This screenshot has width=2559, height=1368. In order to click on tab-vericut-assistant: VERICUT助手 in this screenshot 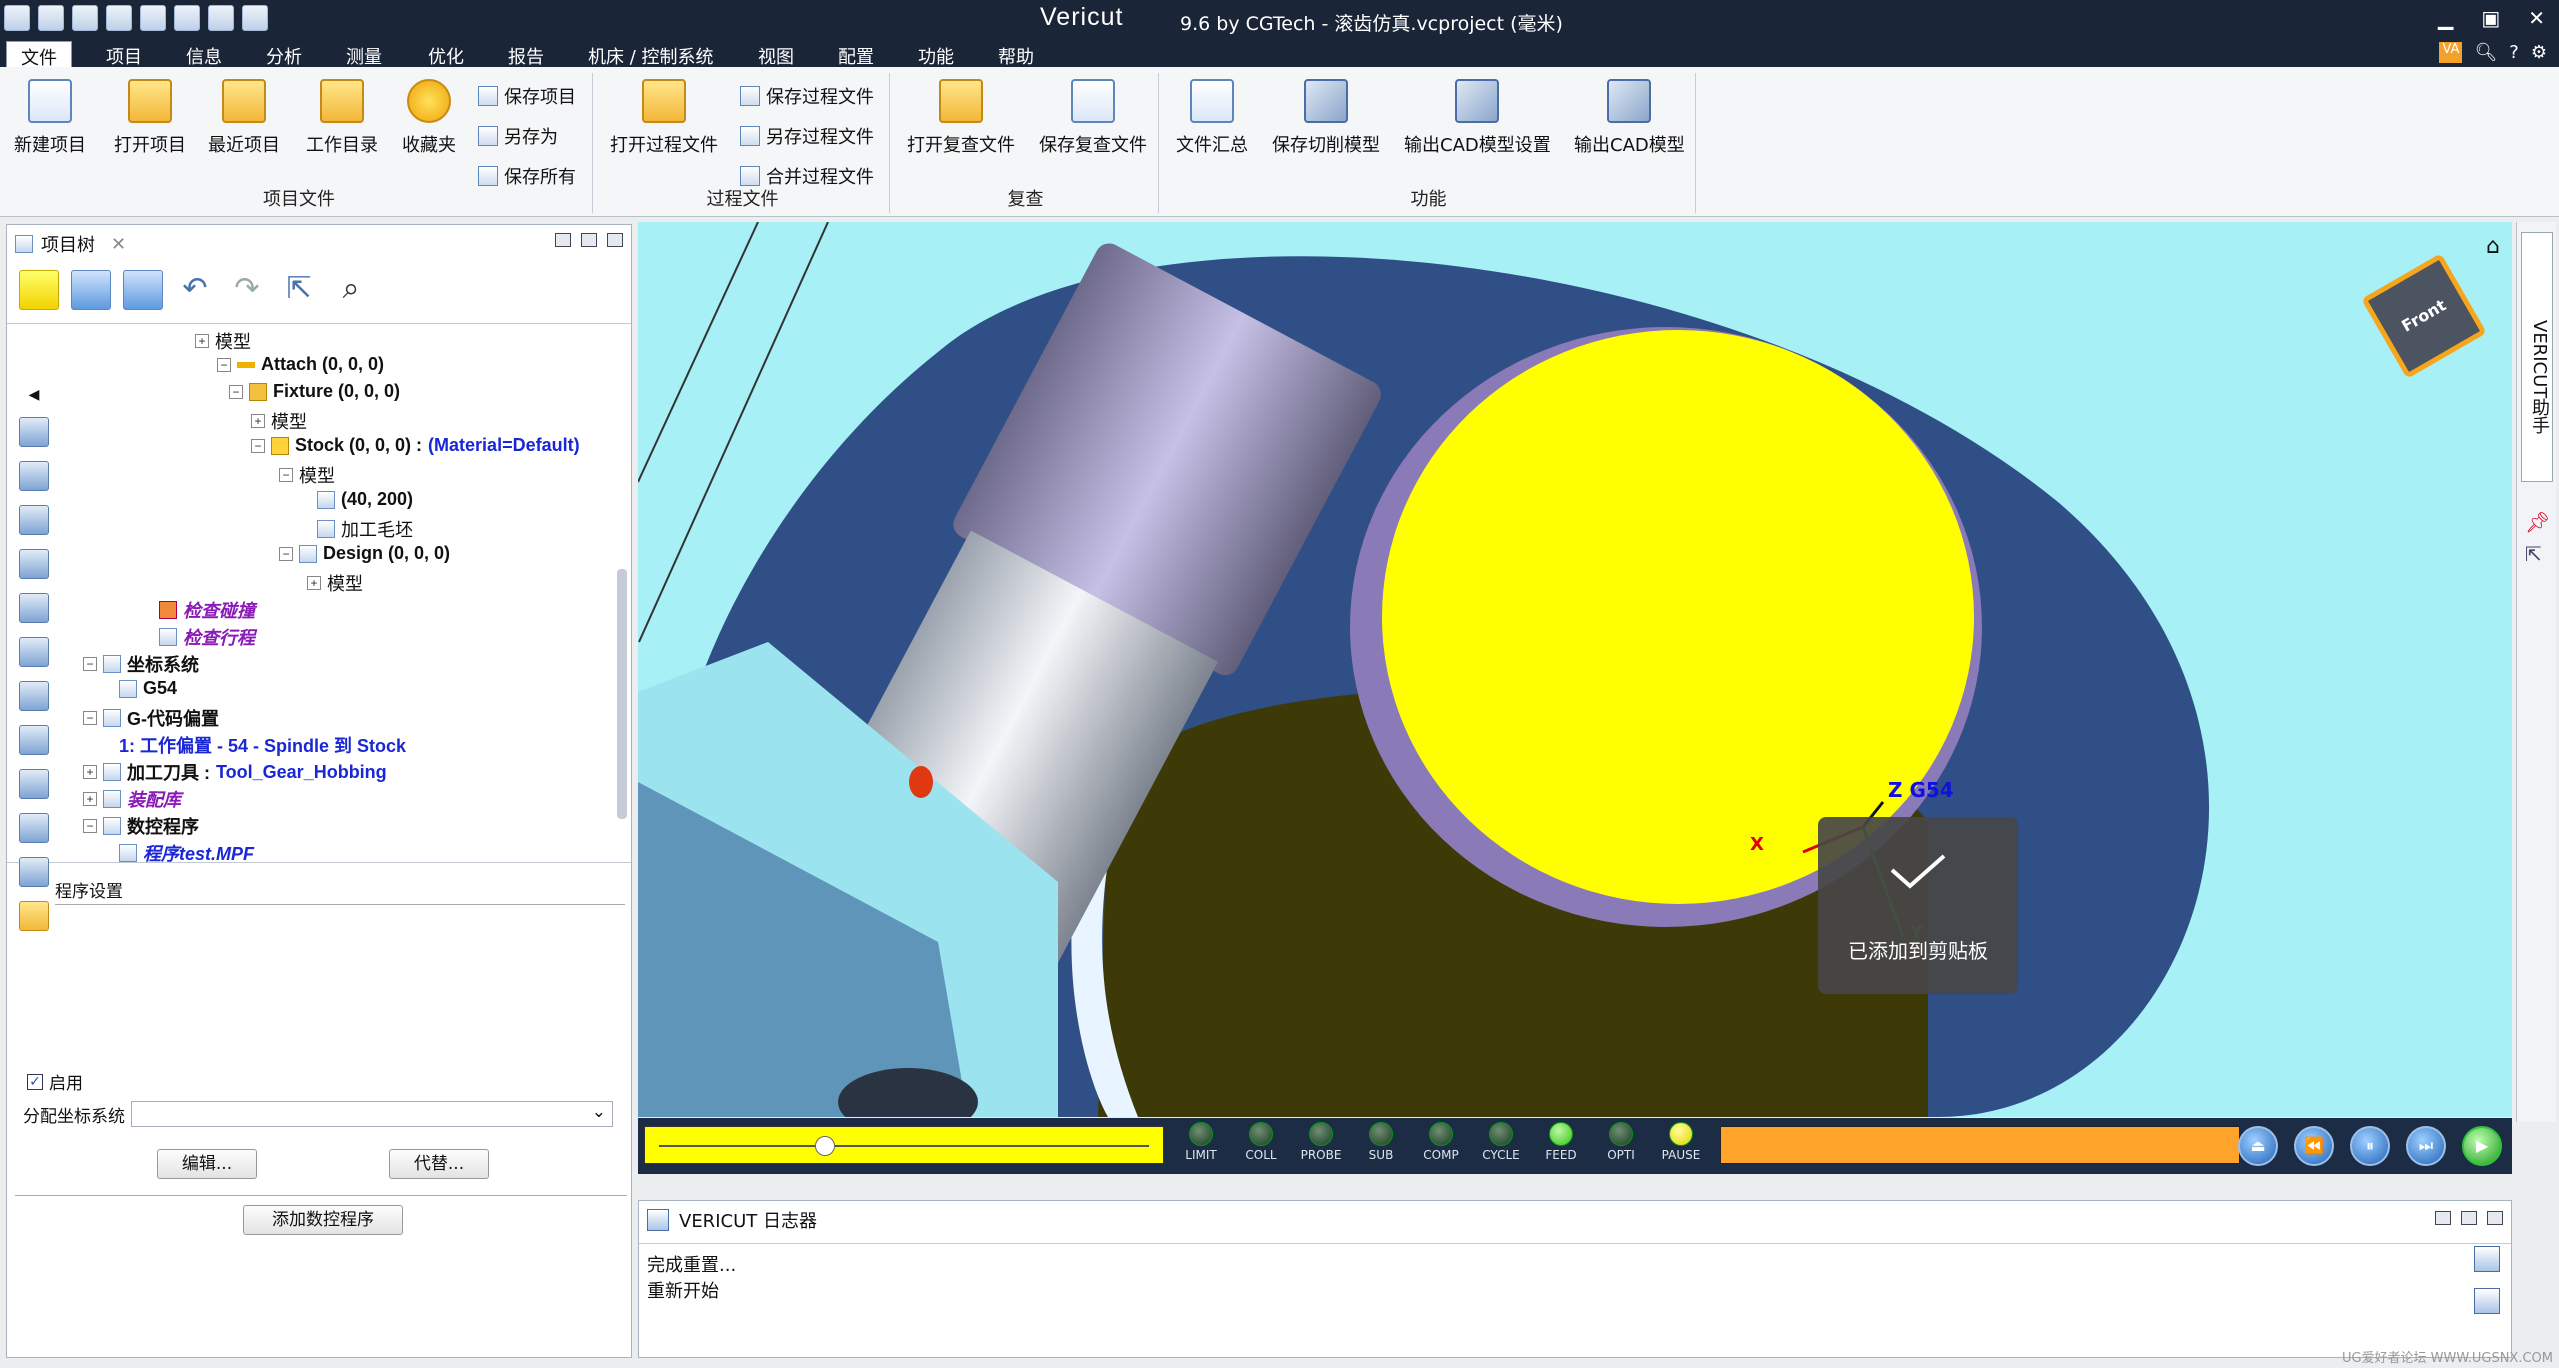, I will do `click(2537, 357)`.